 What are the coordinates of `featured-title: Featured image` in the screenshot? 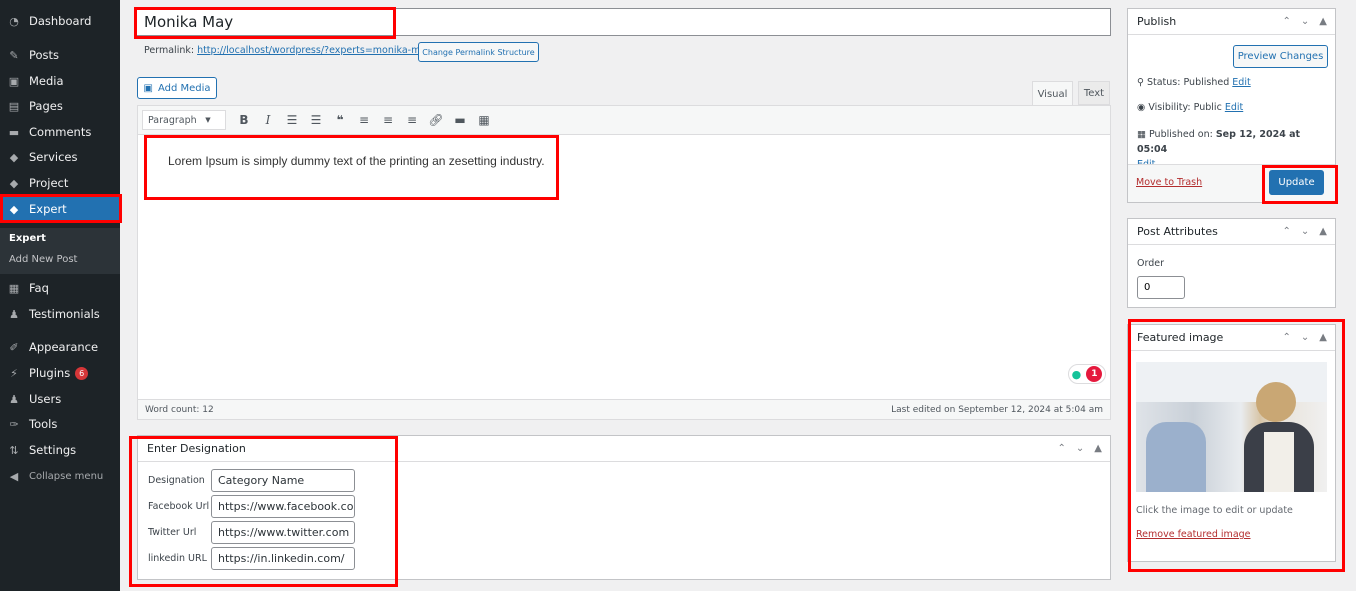 It's located at (1180, 337).